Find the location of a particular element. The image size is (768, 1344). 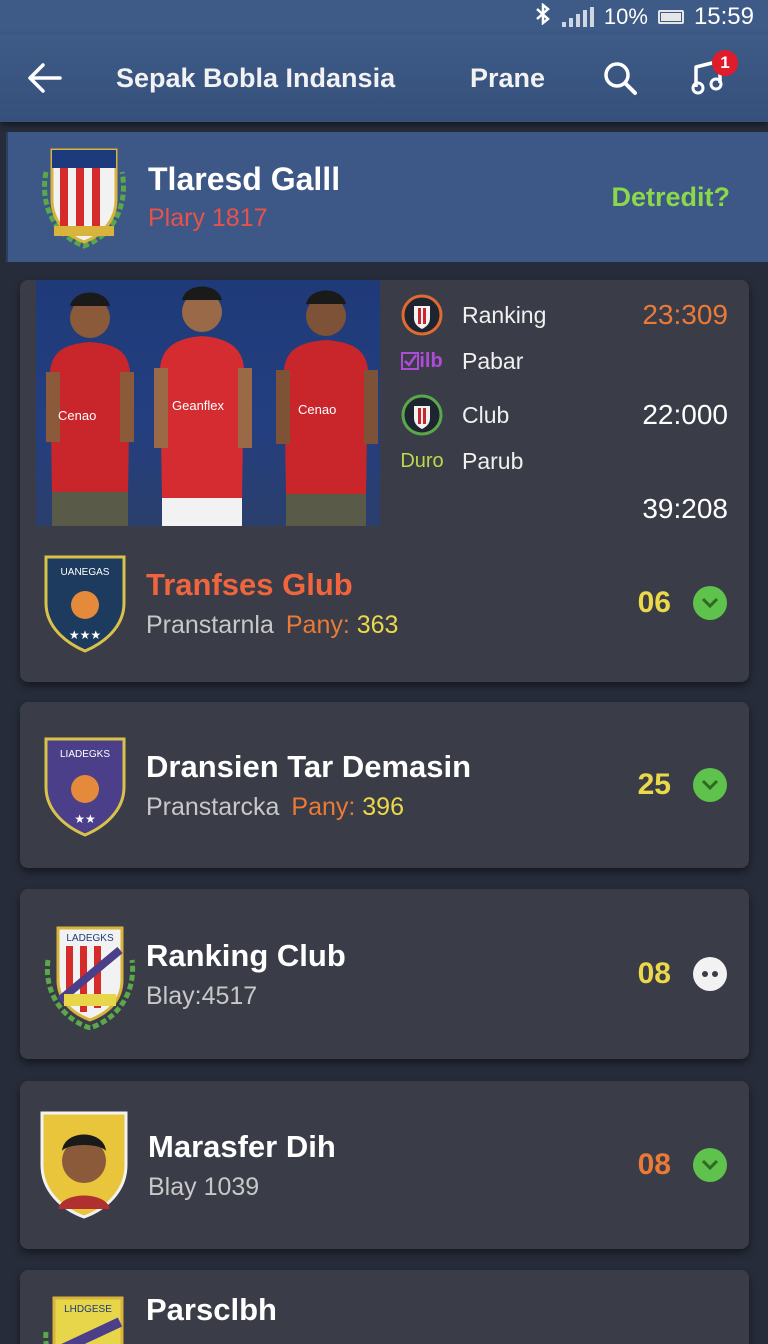

check-icon: ilb is located at coordinates (422, 361).